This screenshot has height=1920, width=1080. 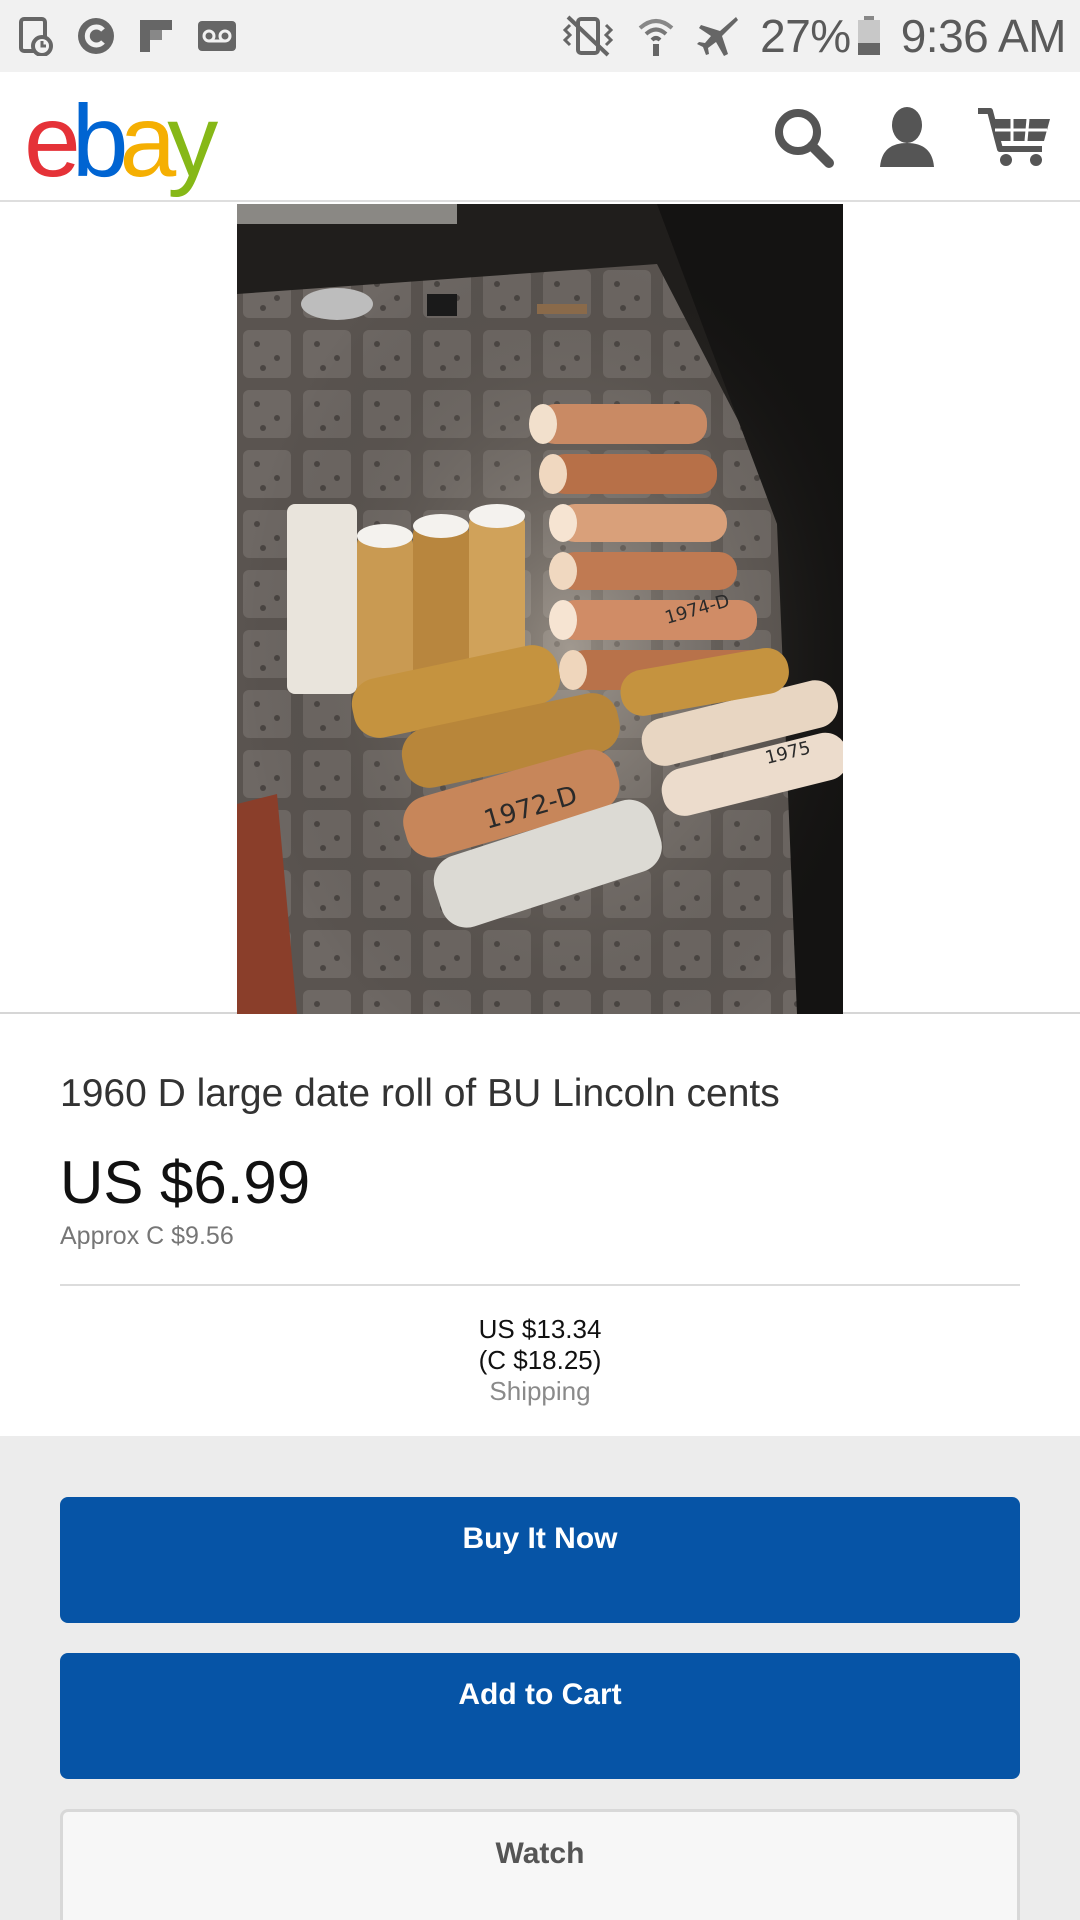 I want to click on app-c-notification-icon, so click(x=96, y=36).